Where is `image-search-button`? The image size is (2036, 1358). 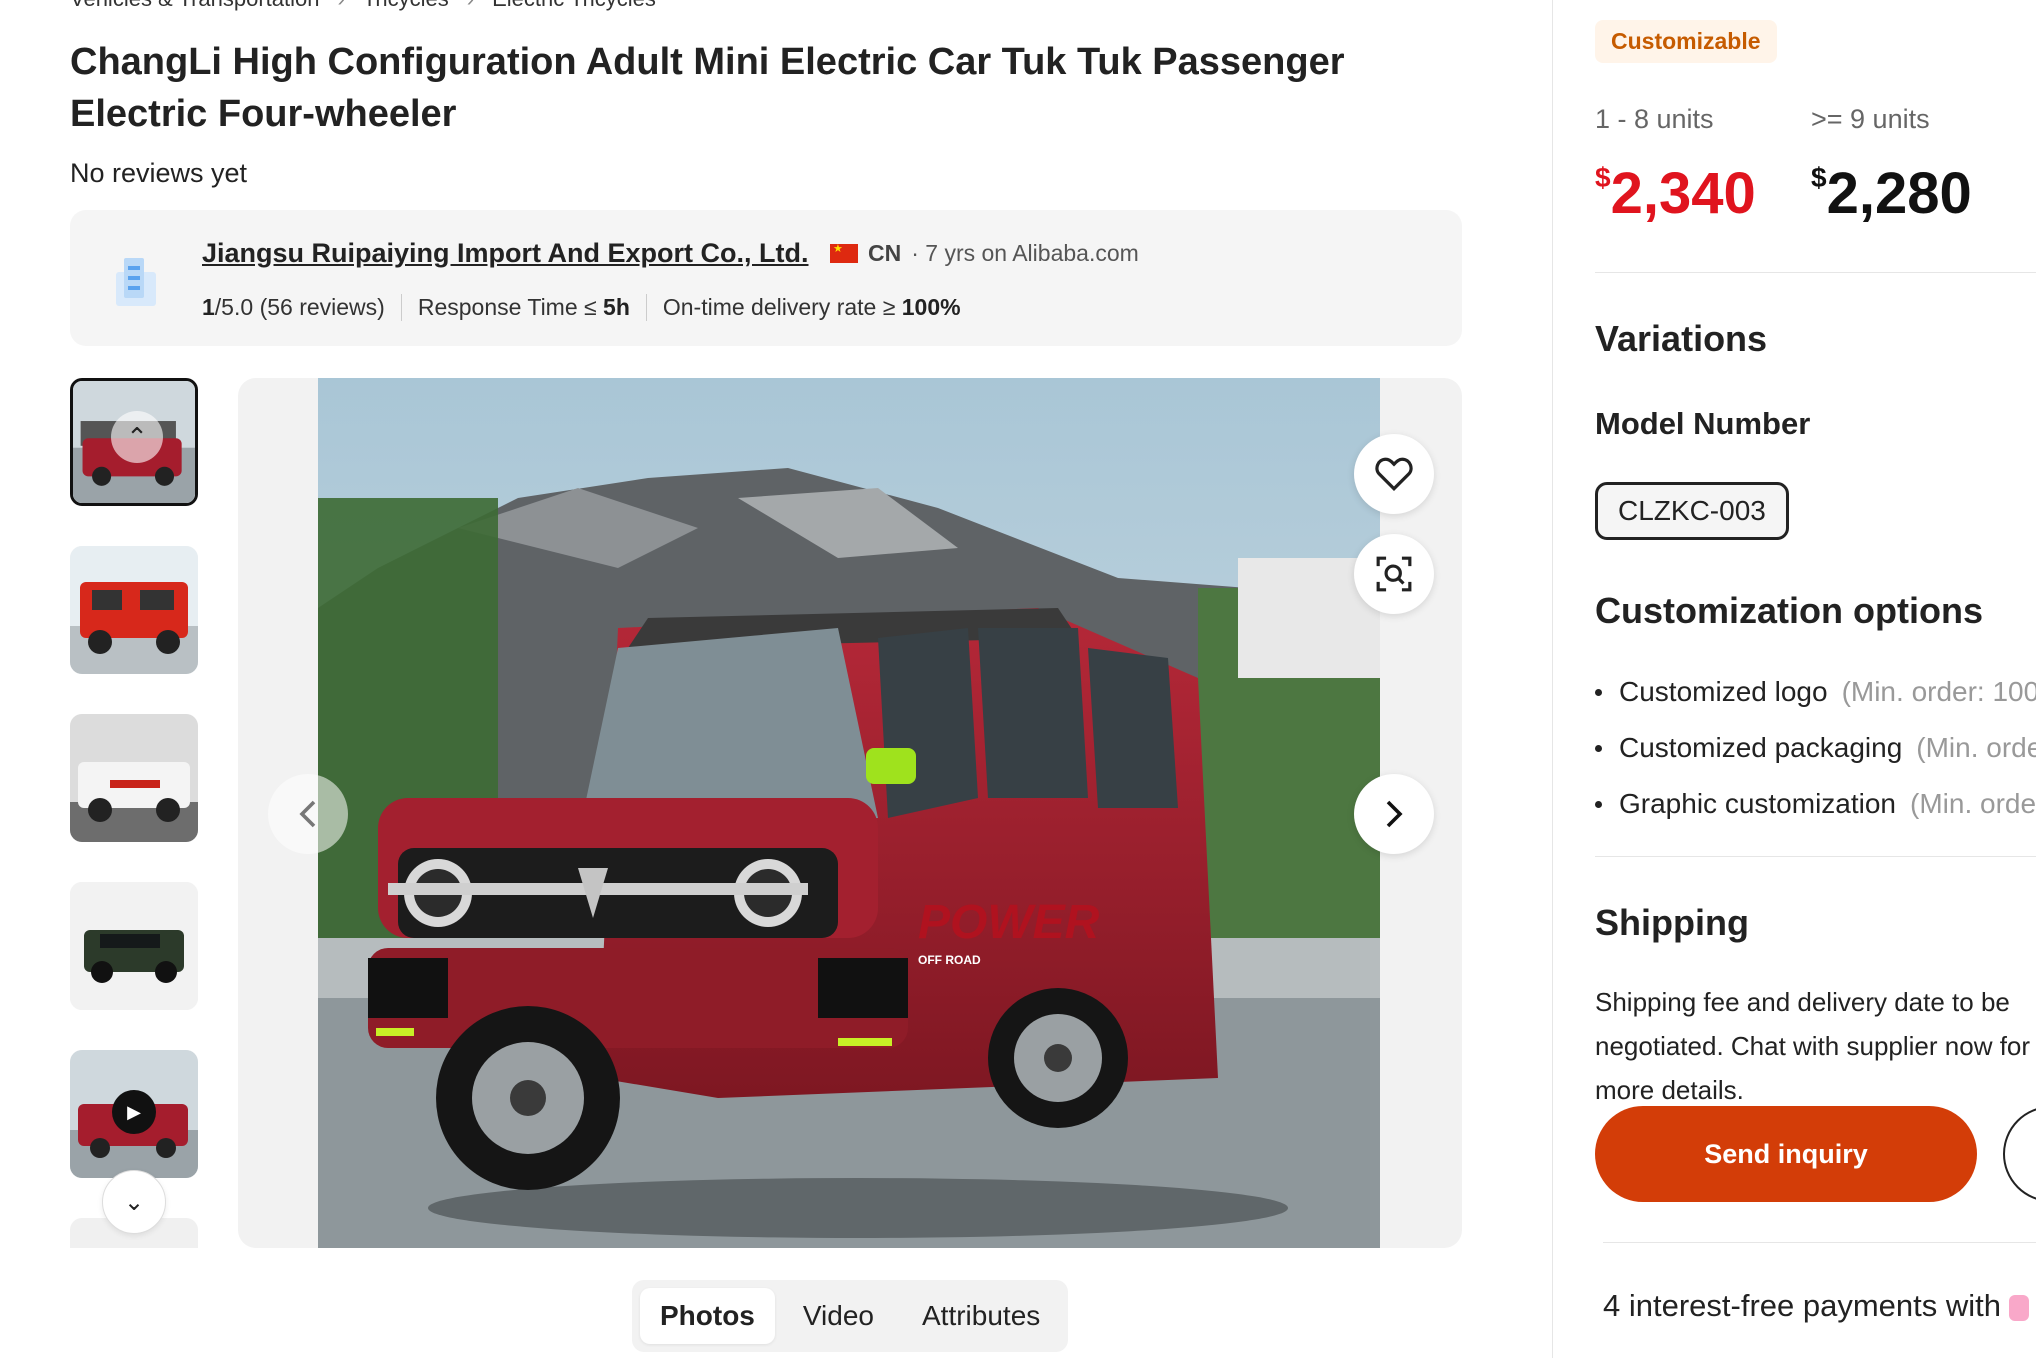
image-search-button is located at coordinates (1394, 574).